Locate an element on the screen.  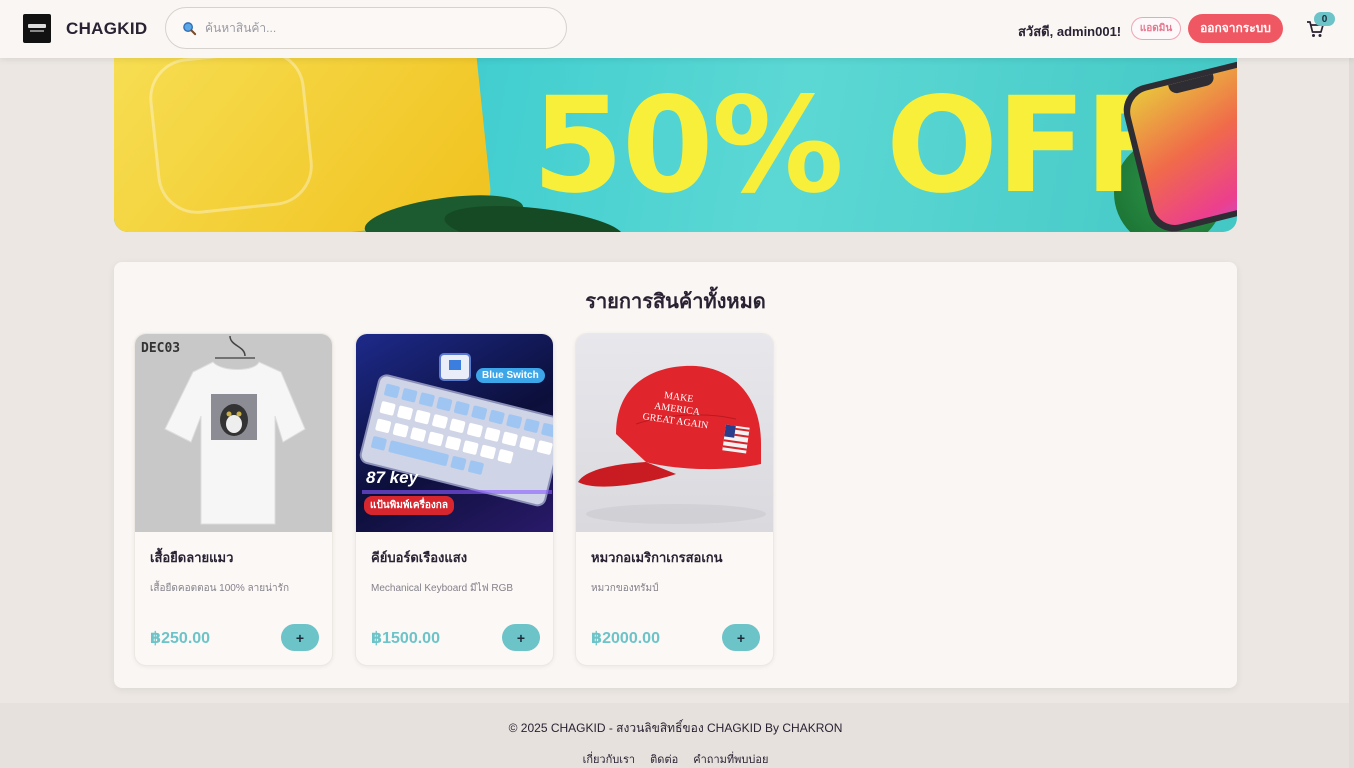
footer-link-contact: ติดต่อ is located at coordinates (664, 760).